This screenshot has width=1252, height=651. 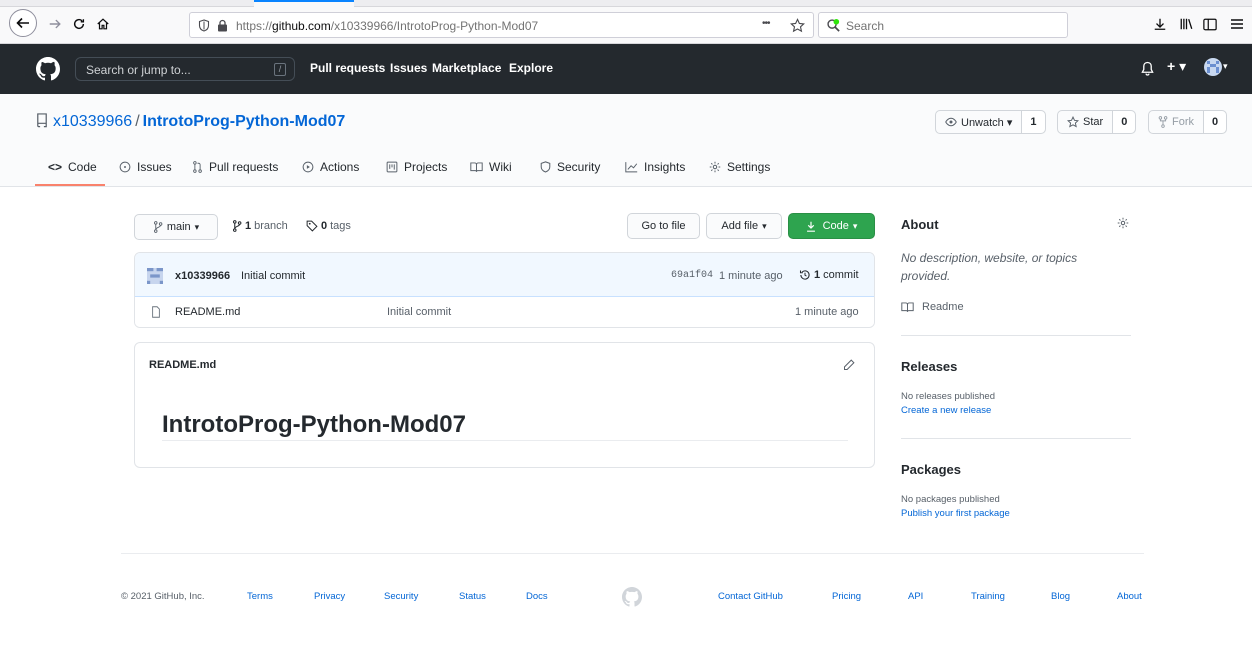 What do you see at coordinates (766, 23) in the screenshot?
I see `page-actions-icon: •••` at bounding box center [766, 23].